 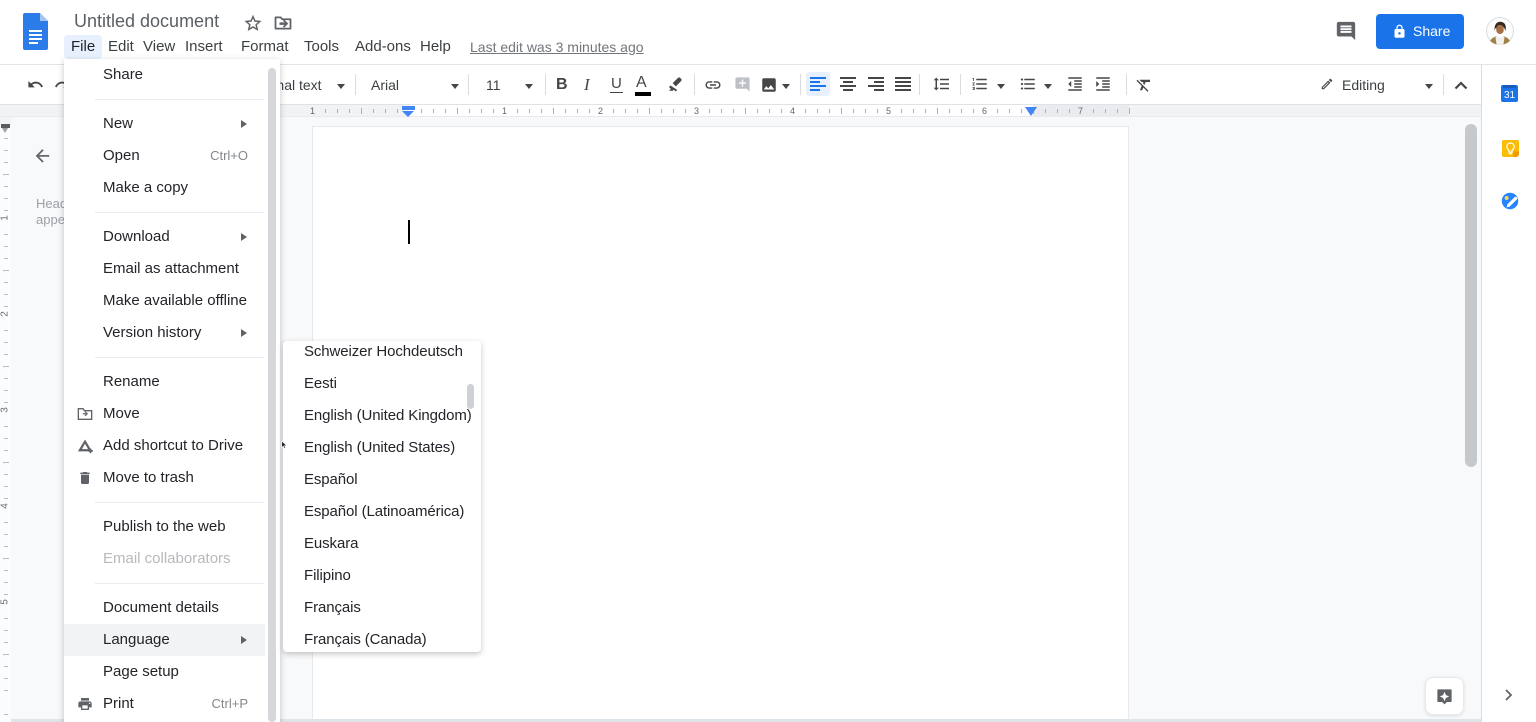 I want to click on svg-text: 31, so click(x=1510, y=95).